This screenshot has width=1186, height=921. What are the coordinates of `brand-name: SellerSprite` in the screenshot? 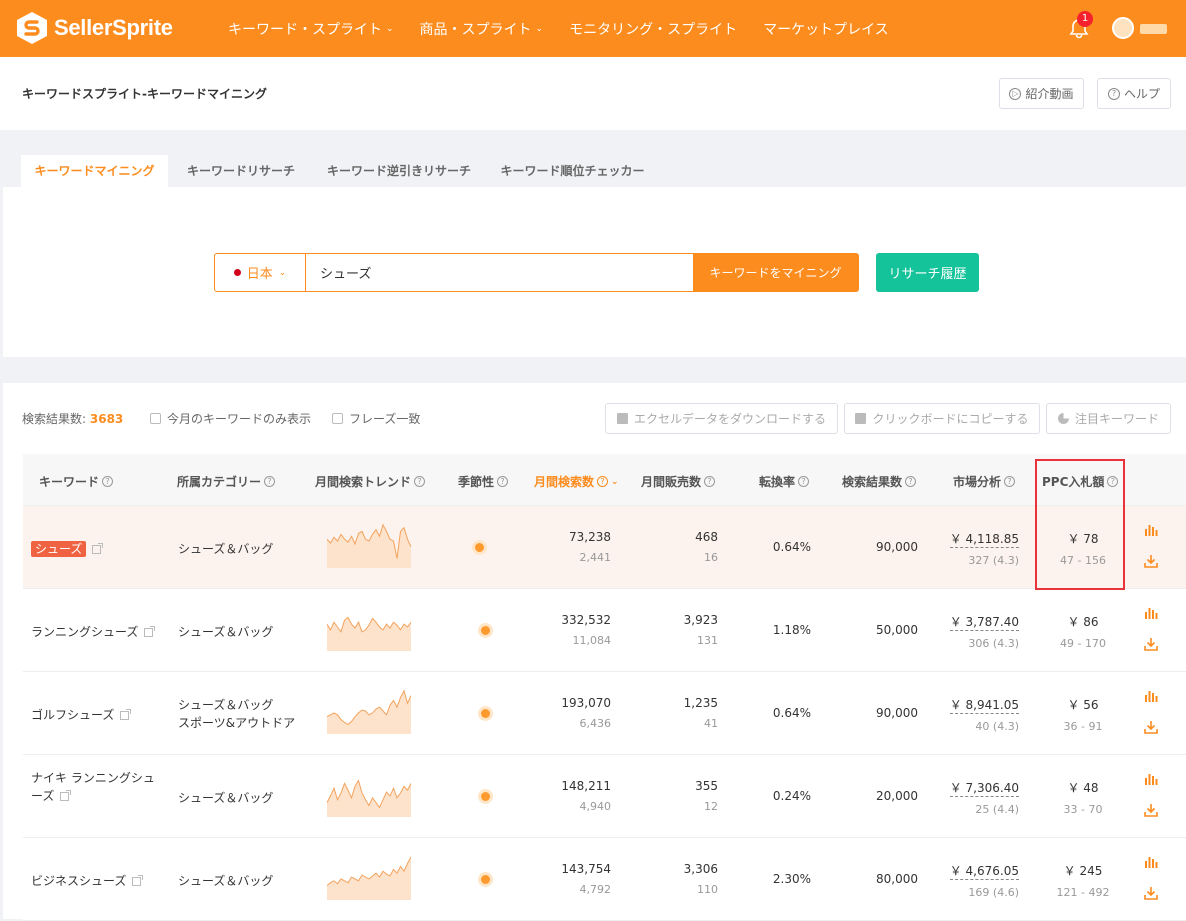 It's located at (113, 27).